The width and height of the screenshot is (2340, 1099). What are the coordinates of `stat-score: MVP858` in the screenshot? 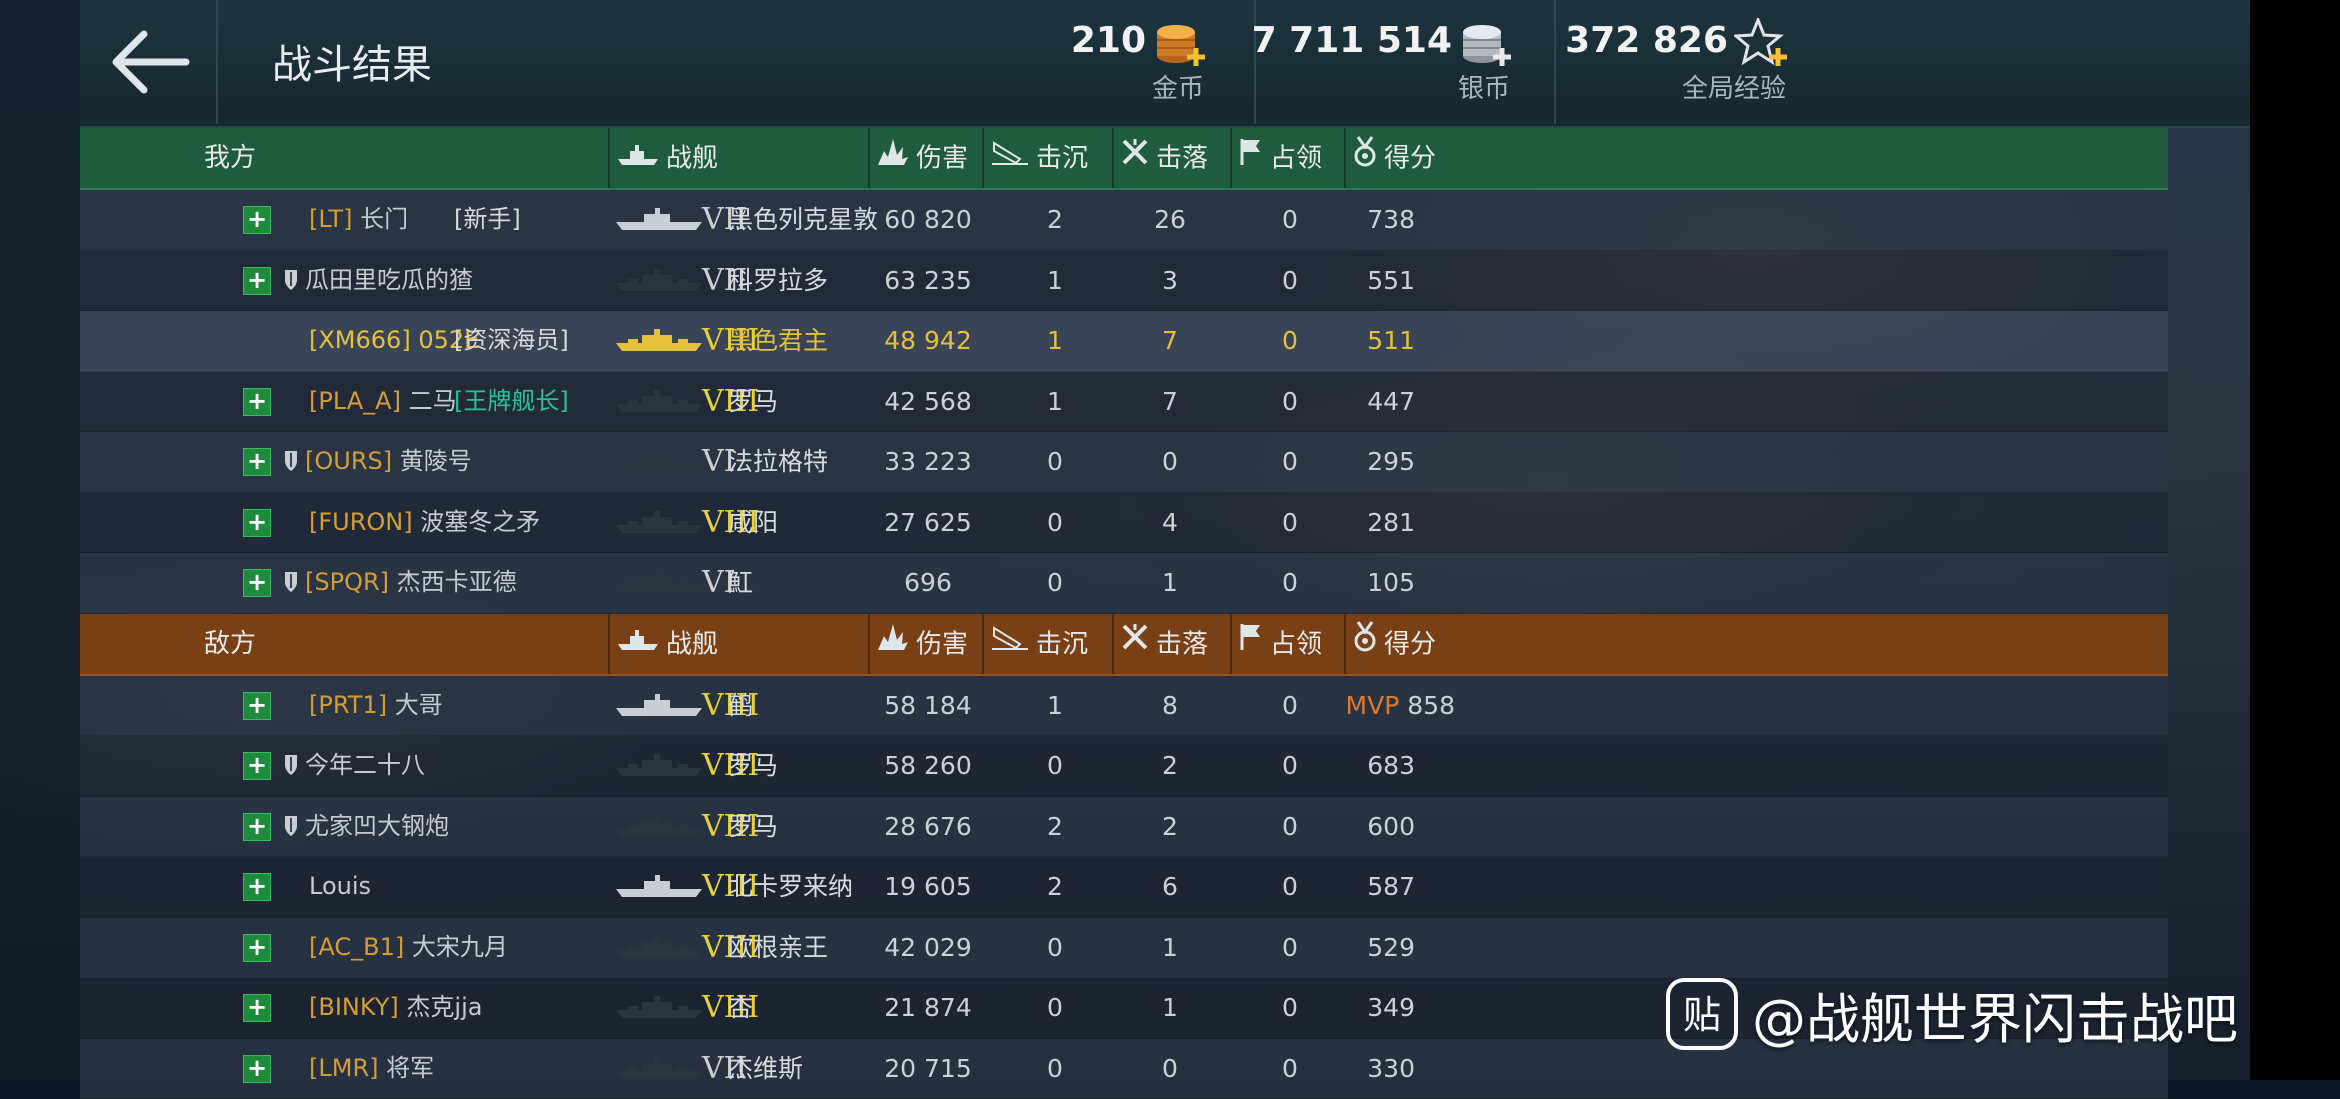 It's located at (1370, 705).